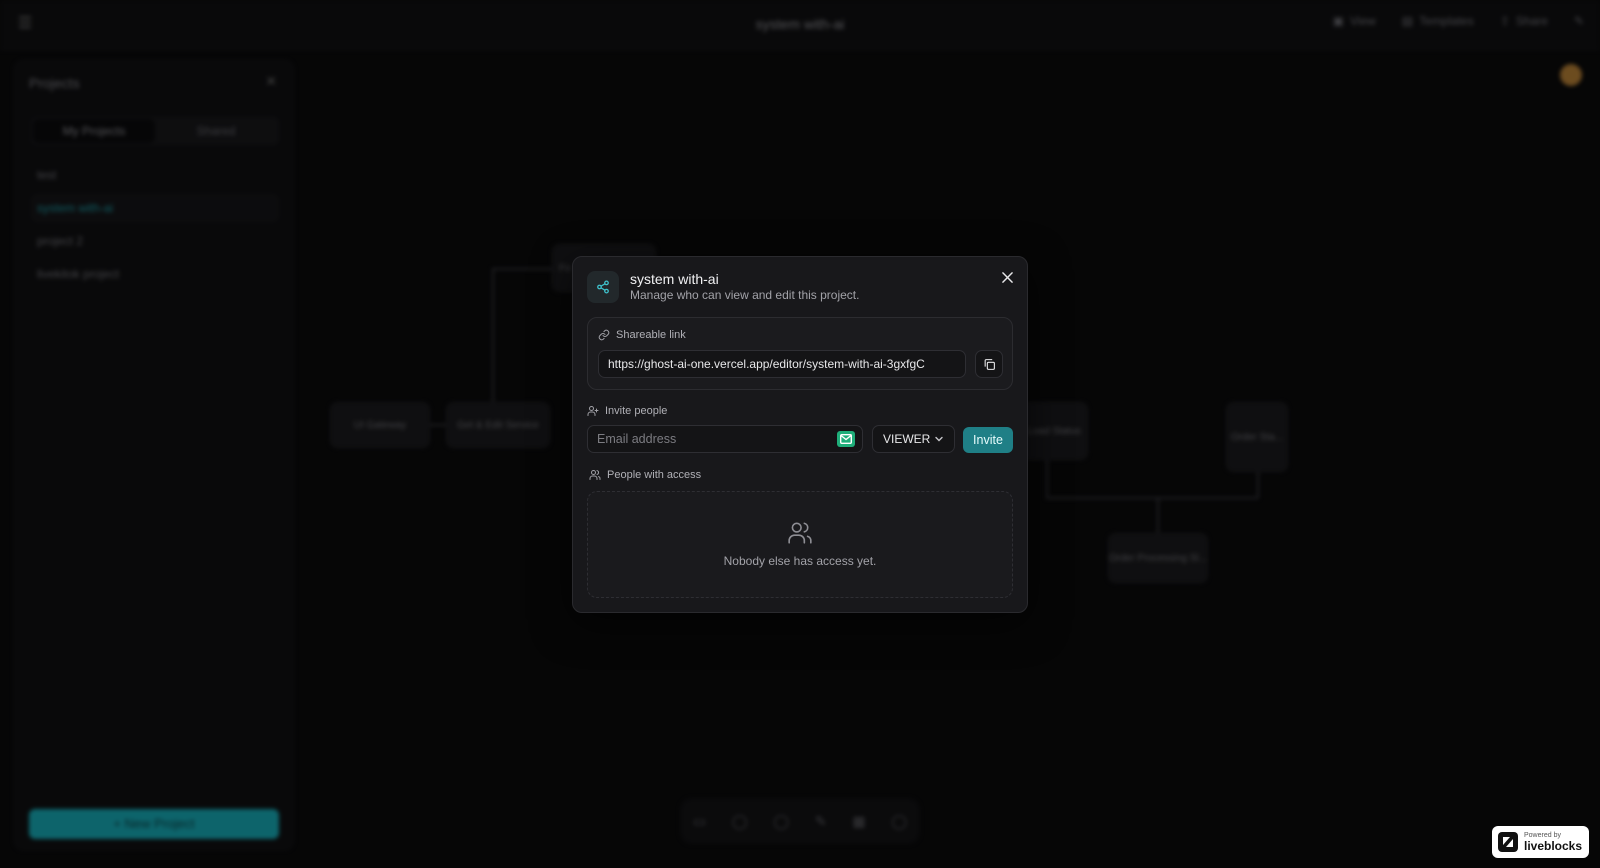 The image size is (1600, 868). What do you see at coordinates (1553, 846) in the screenshot?
I see `liveblocks-name: liveblocks` at bounding box center [1553, 846].